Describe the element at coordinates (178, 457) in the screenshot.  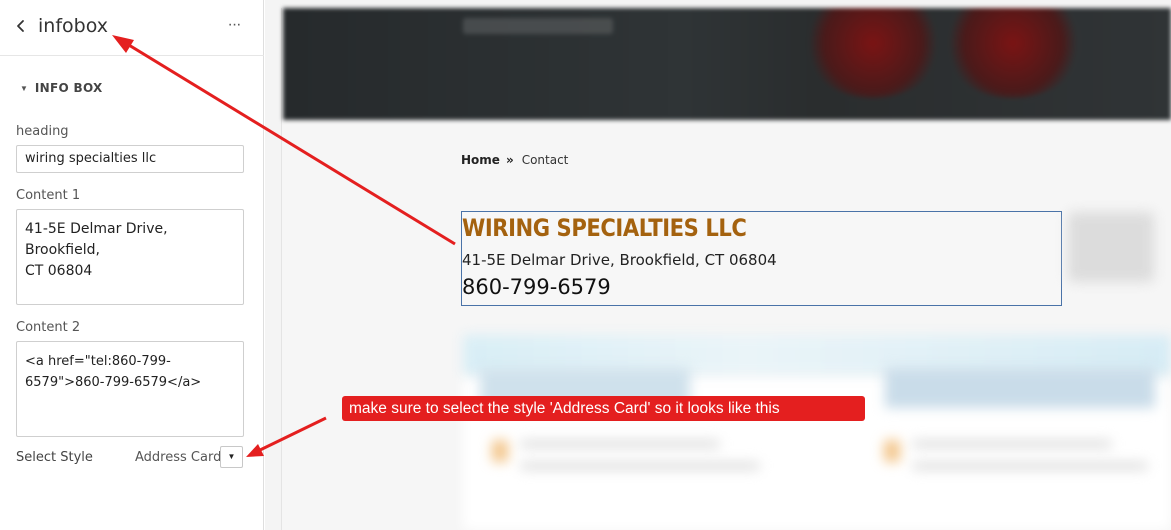
I see `selected-style-value: Address Card` at that location.